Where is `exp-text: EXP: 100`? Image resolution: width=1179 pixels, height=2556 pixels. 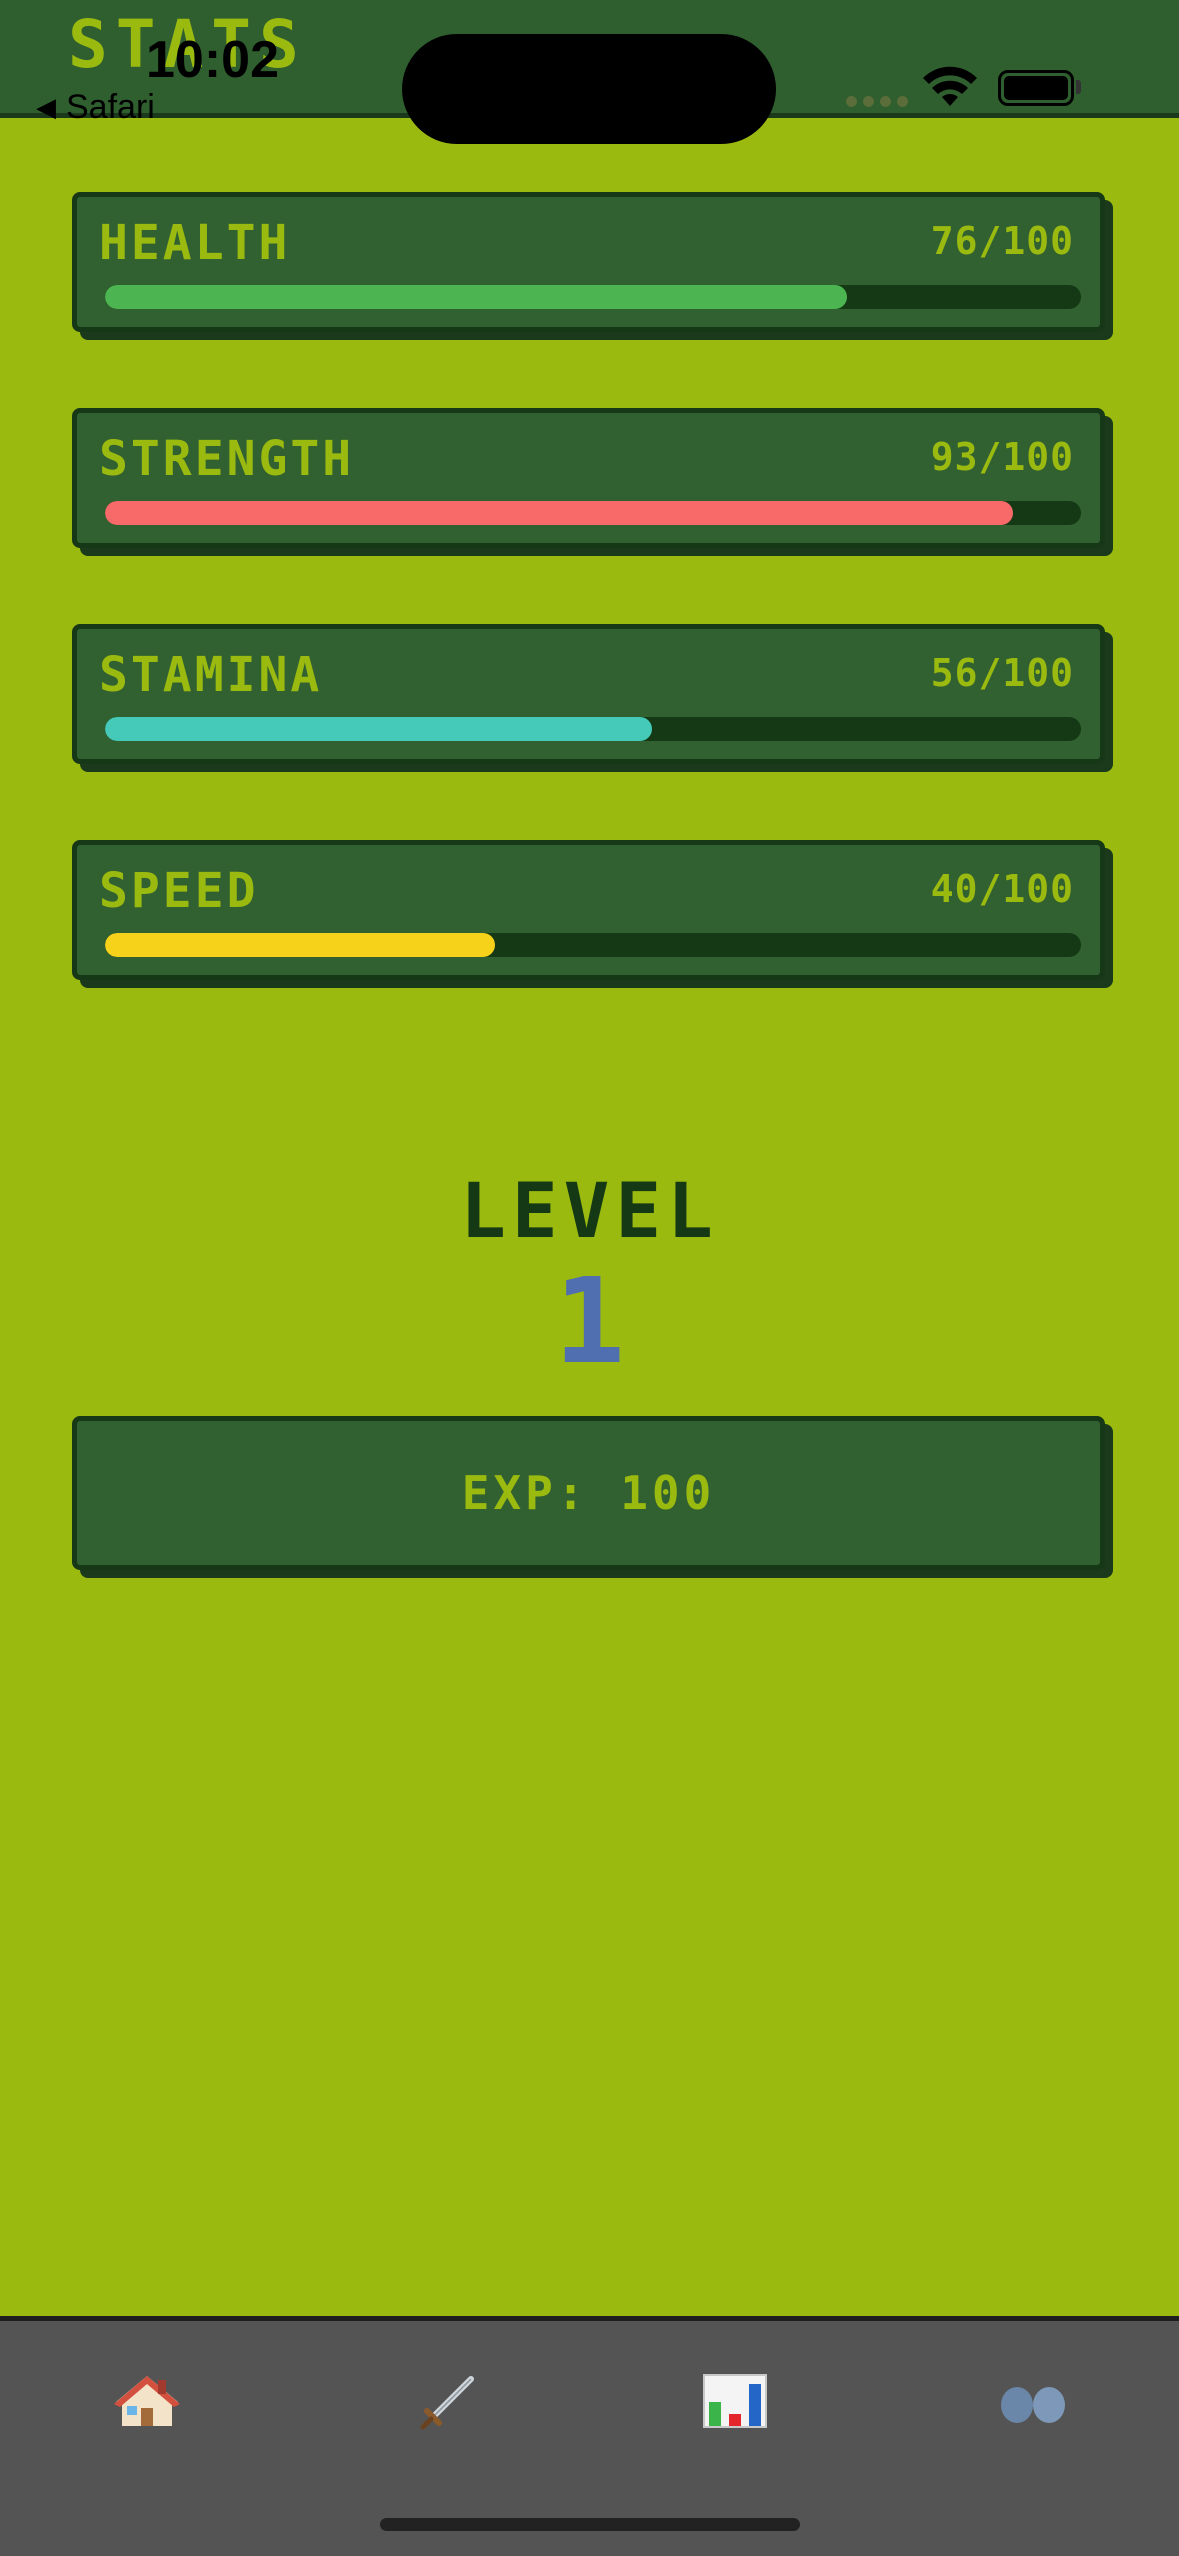
exp-text: EXP: 100 is located at coordinates (588, 1493).